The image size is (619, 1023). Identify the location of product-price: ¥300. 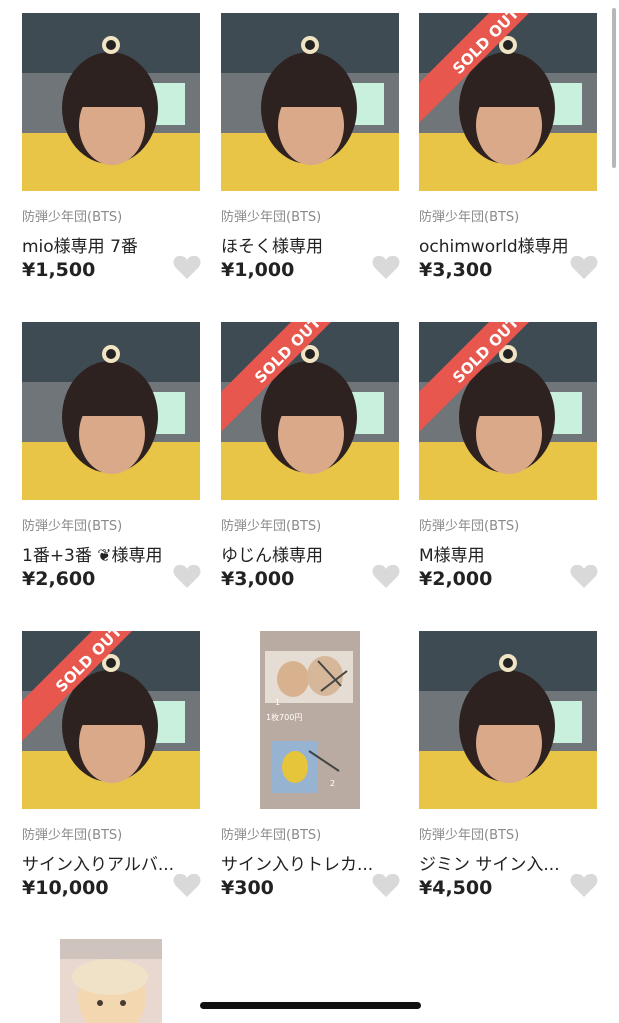
(247, 888).